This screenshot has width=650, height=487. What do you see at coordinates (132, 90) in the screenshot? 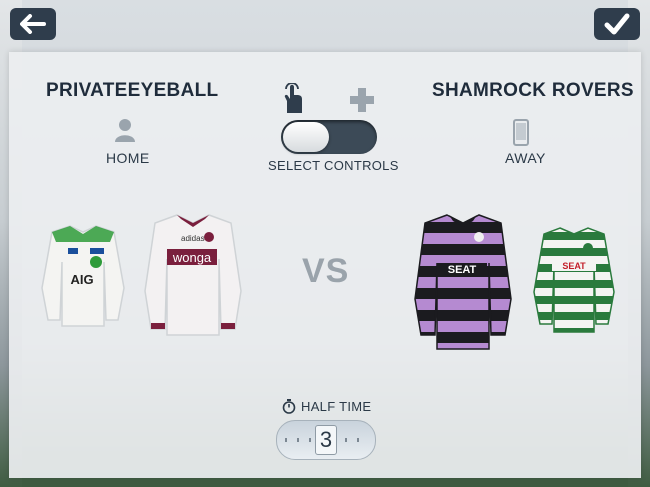
I see `home-team-name: PRIVATEEYEBALL` at bounding box center [132, 90].